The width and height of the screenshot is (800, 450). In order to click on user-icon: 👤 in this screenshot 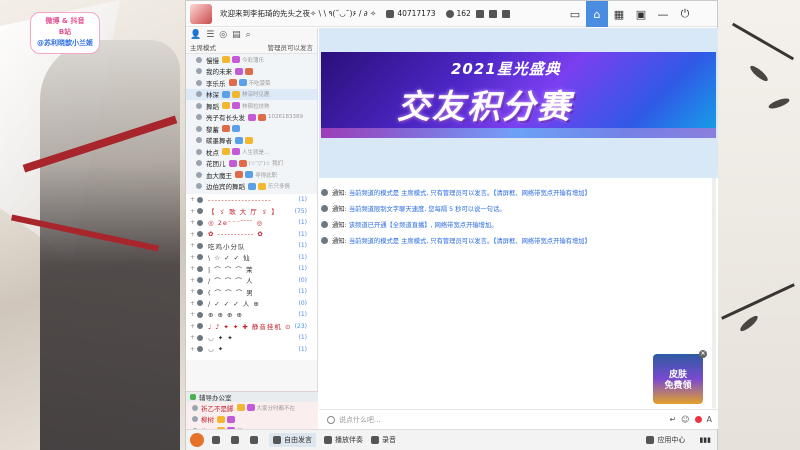, I will do `click(195, 35)`.